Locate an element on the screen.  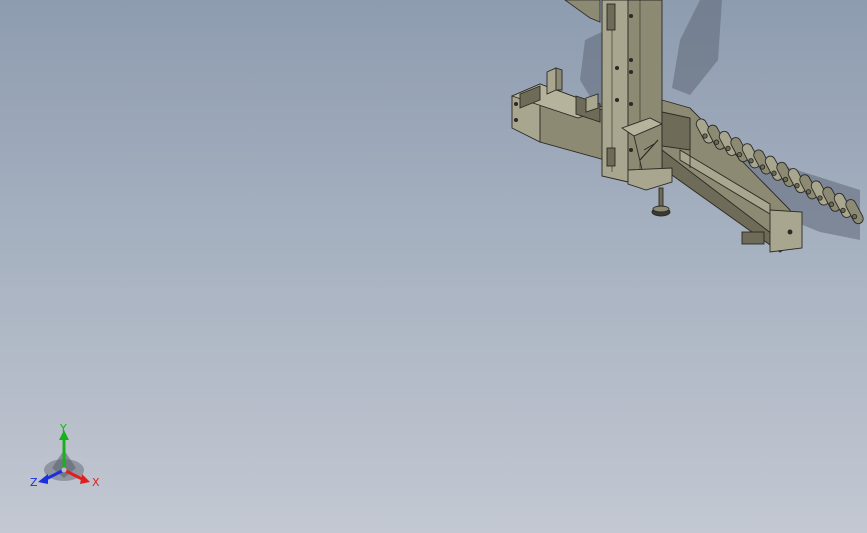
z-axis-label: Z is located at coordinates (34, 482).